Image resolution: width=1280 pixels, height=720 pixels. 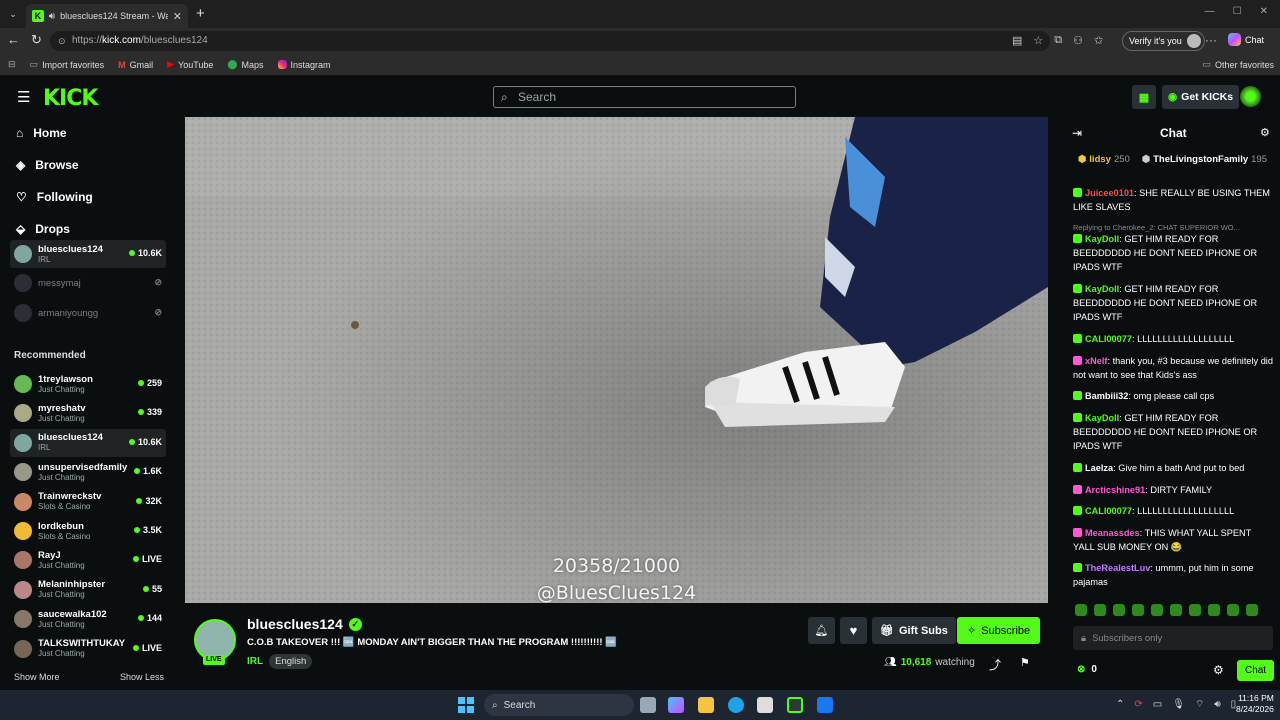 I want to click on recommended-channel: RayJ Just Chatting LIVE, so click(x=88, y=560).